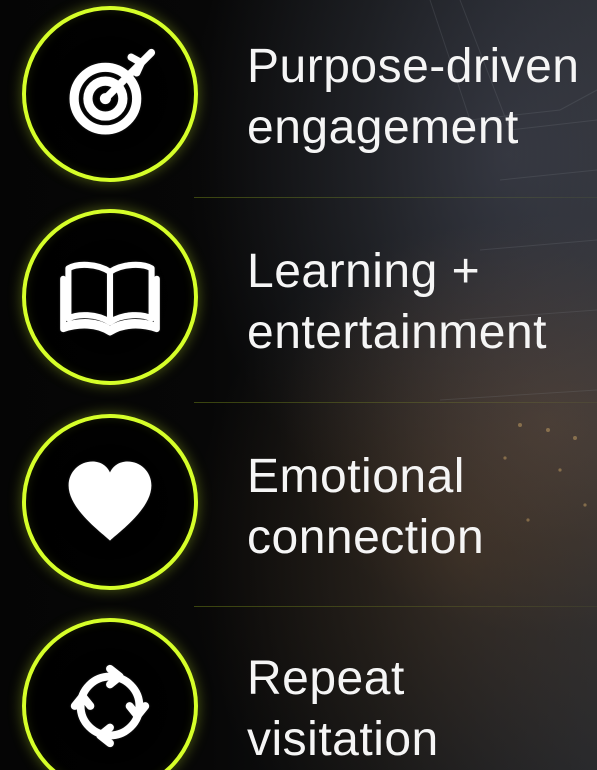 This screenshot has height=770, width=597. What do you see at coordinates (366, 537) in the screenshot?
I see `feature-title-line2: connection` at bounding box center [366, 537].